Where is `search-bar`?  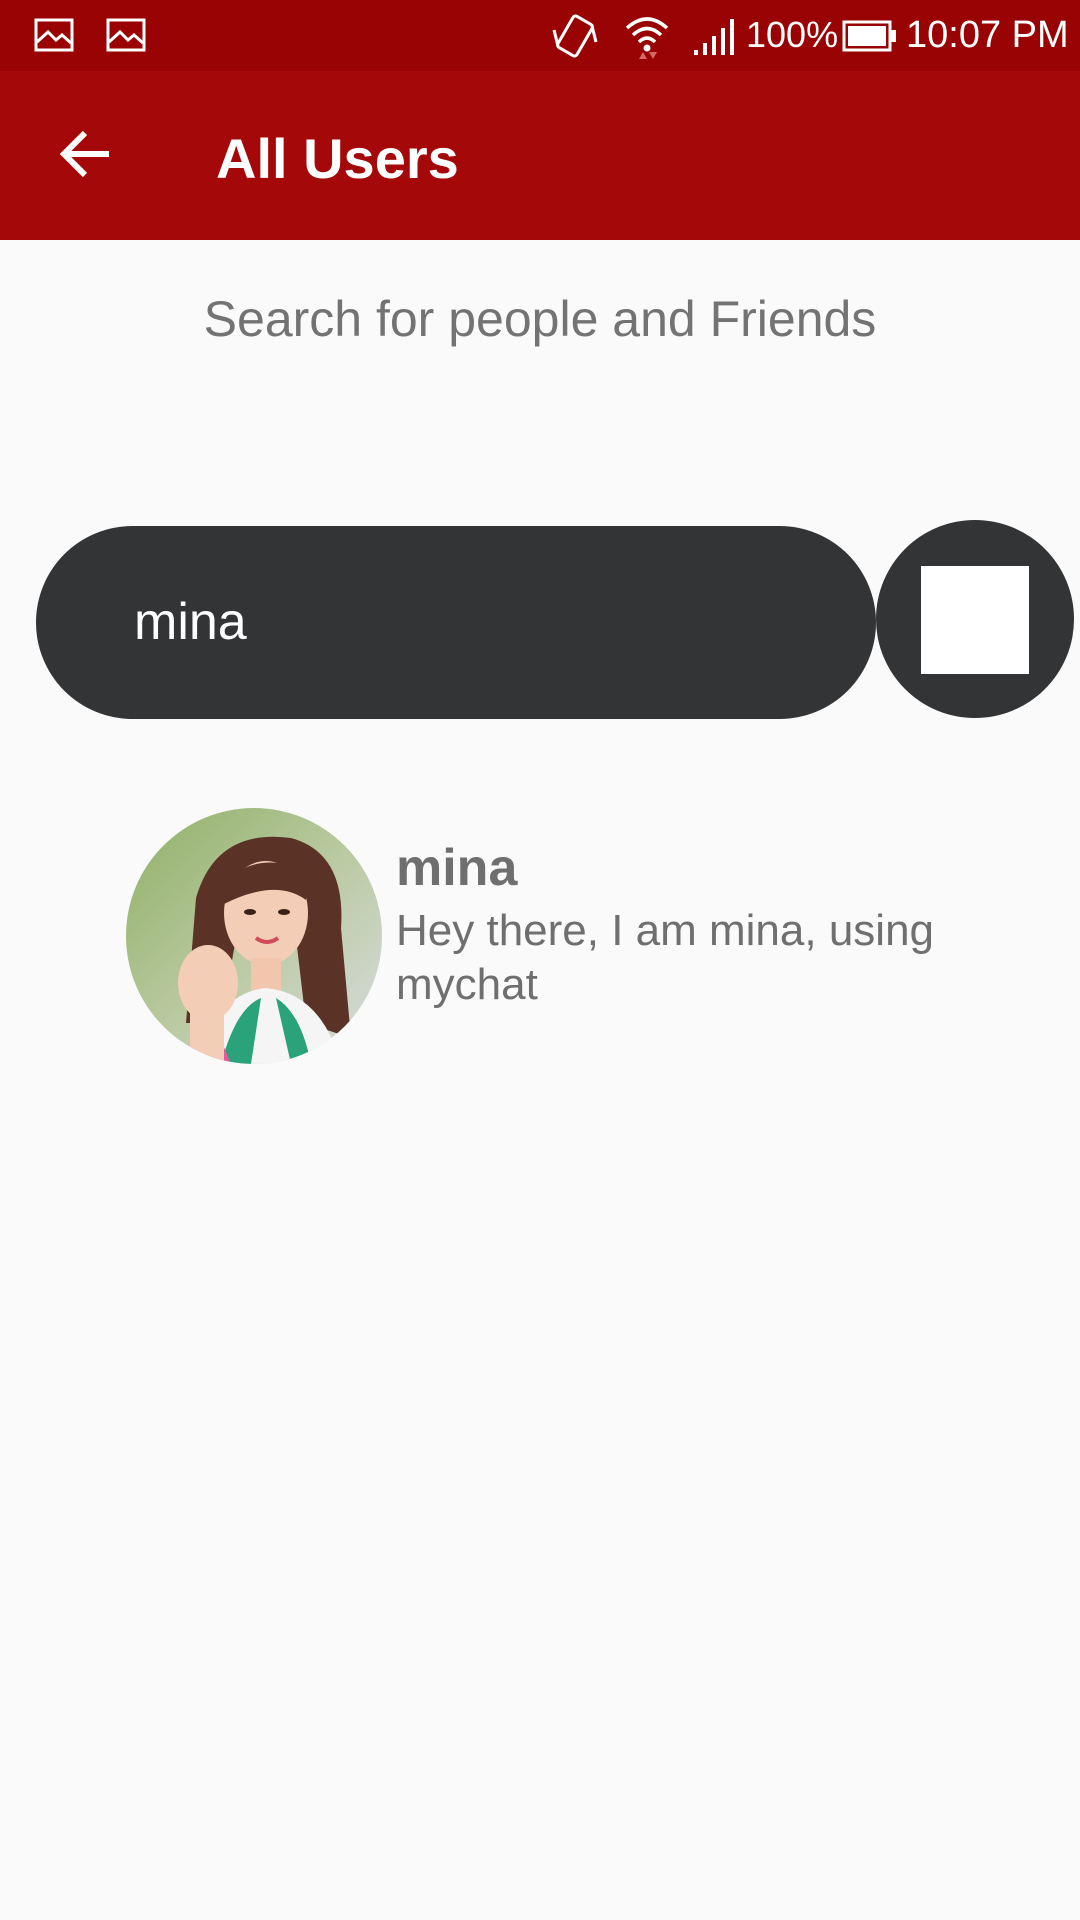 search-bar is located at coordinates (456, 622).